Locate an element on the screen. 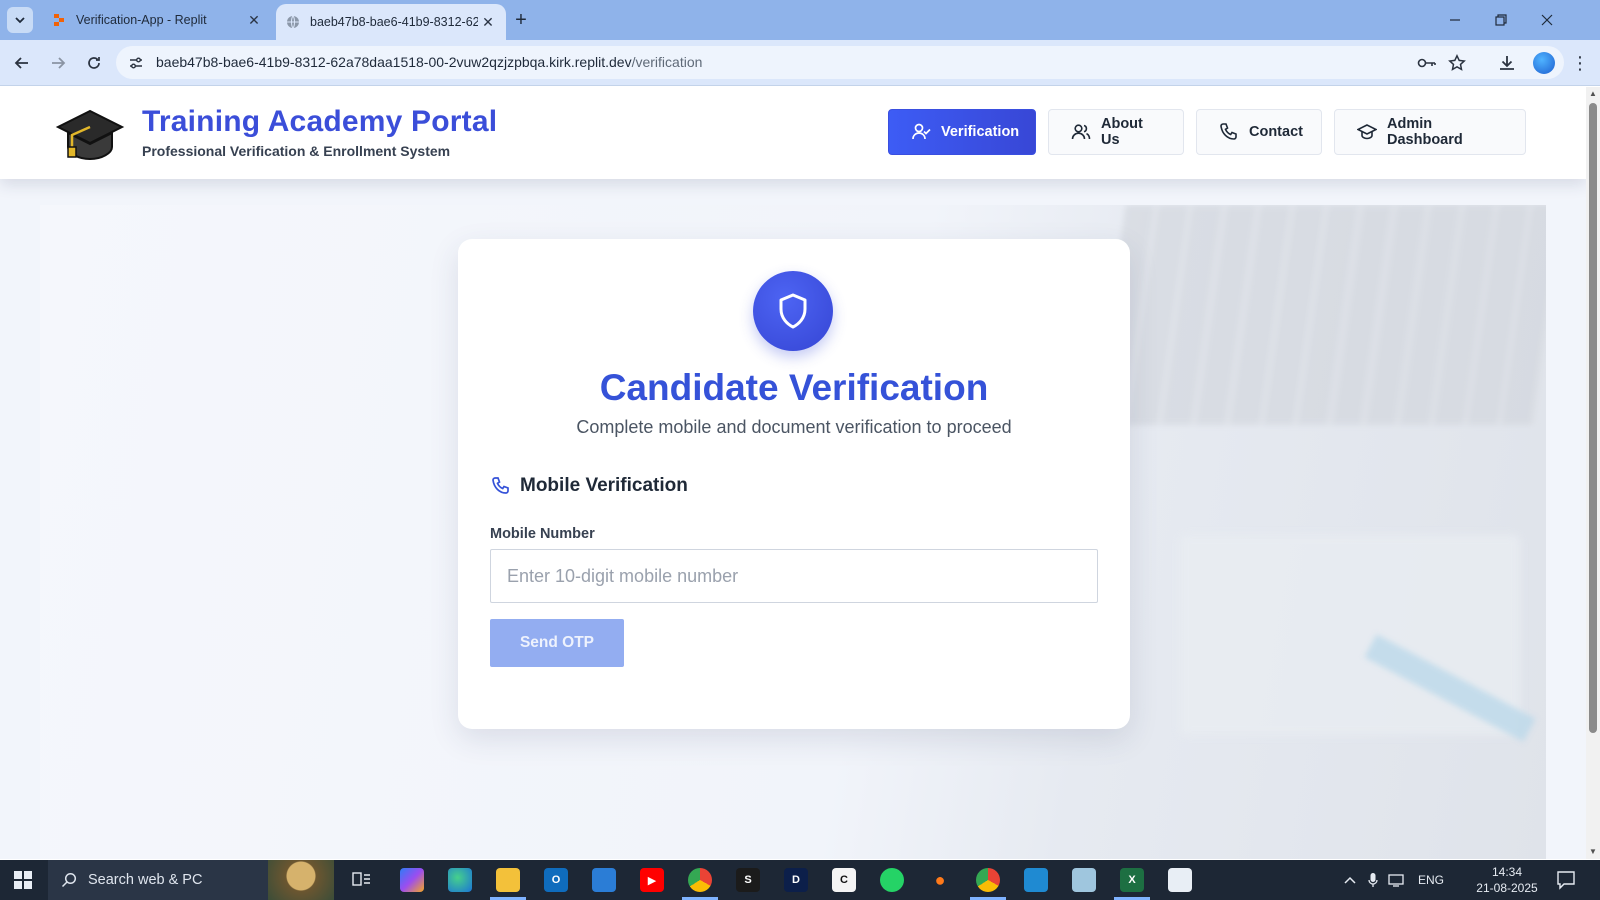 The height and width of the screenshot is (900, 1600). mobile-verification-heading: Mobile Verification is located at coordinates (589, 486).